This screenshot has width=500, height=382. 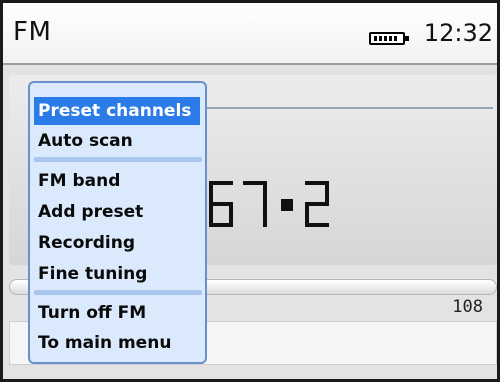 I want to click on clock: 12:32, so click(x=458, y=33).